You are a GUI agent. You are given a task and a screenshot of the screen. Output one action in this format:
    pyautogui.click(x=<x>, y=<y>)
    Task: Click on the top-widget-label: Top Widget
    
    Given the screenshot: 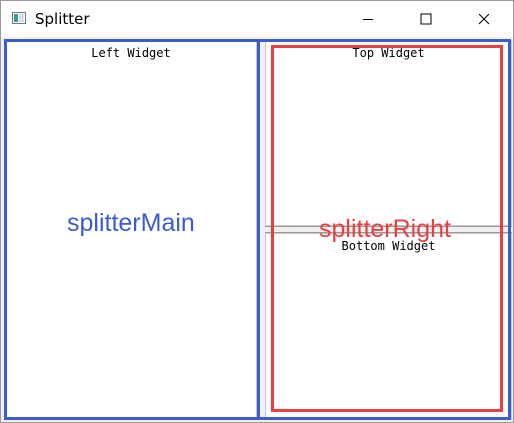 What is the action you would take?
    pyautogui.click(x=388, y=53)
    